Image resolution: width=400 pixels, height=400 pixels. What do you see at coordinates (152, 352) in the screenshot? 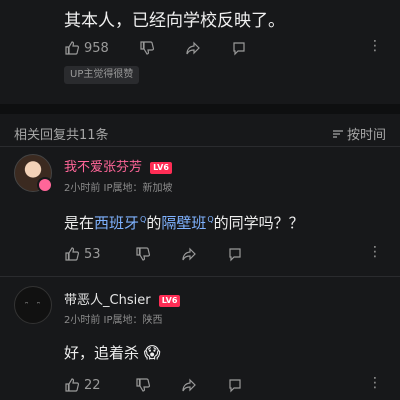
I see `scream-emoji-icon: 😱` at bounding box center [152, 352].